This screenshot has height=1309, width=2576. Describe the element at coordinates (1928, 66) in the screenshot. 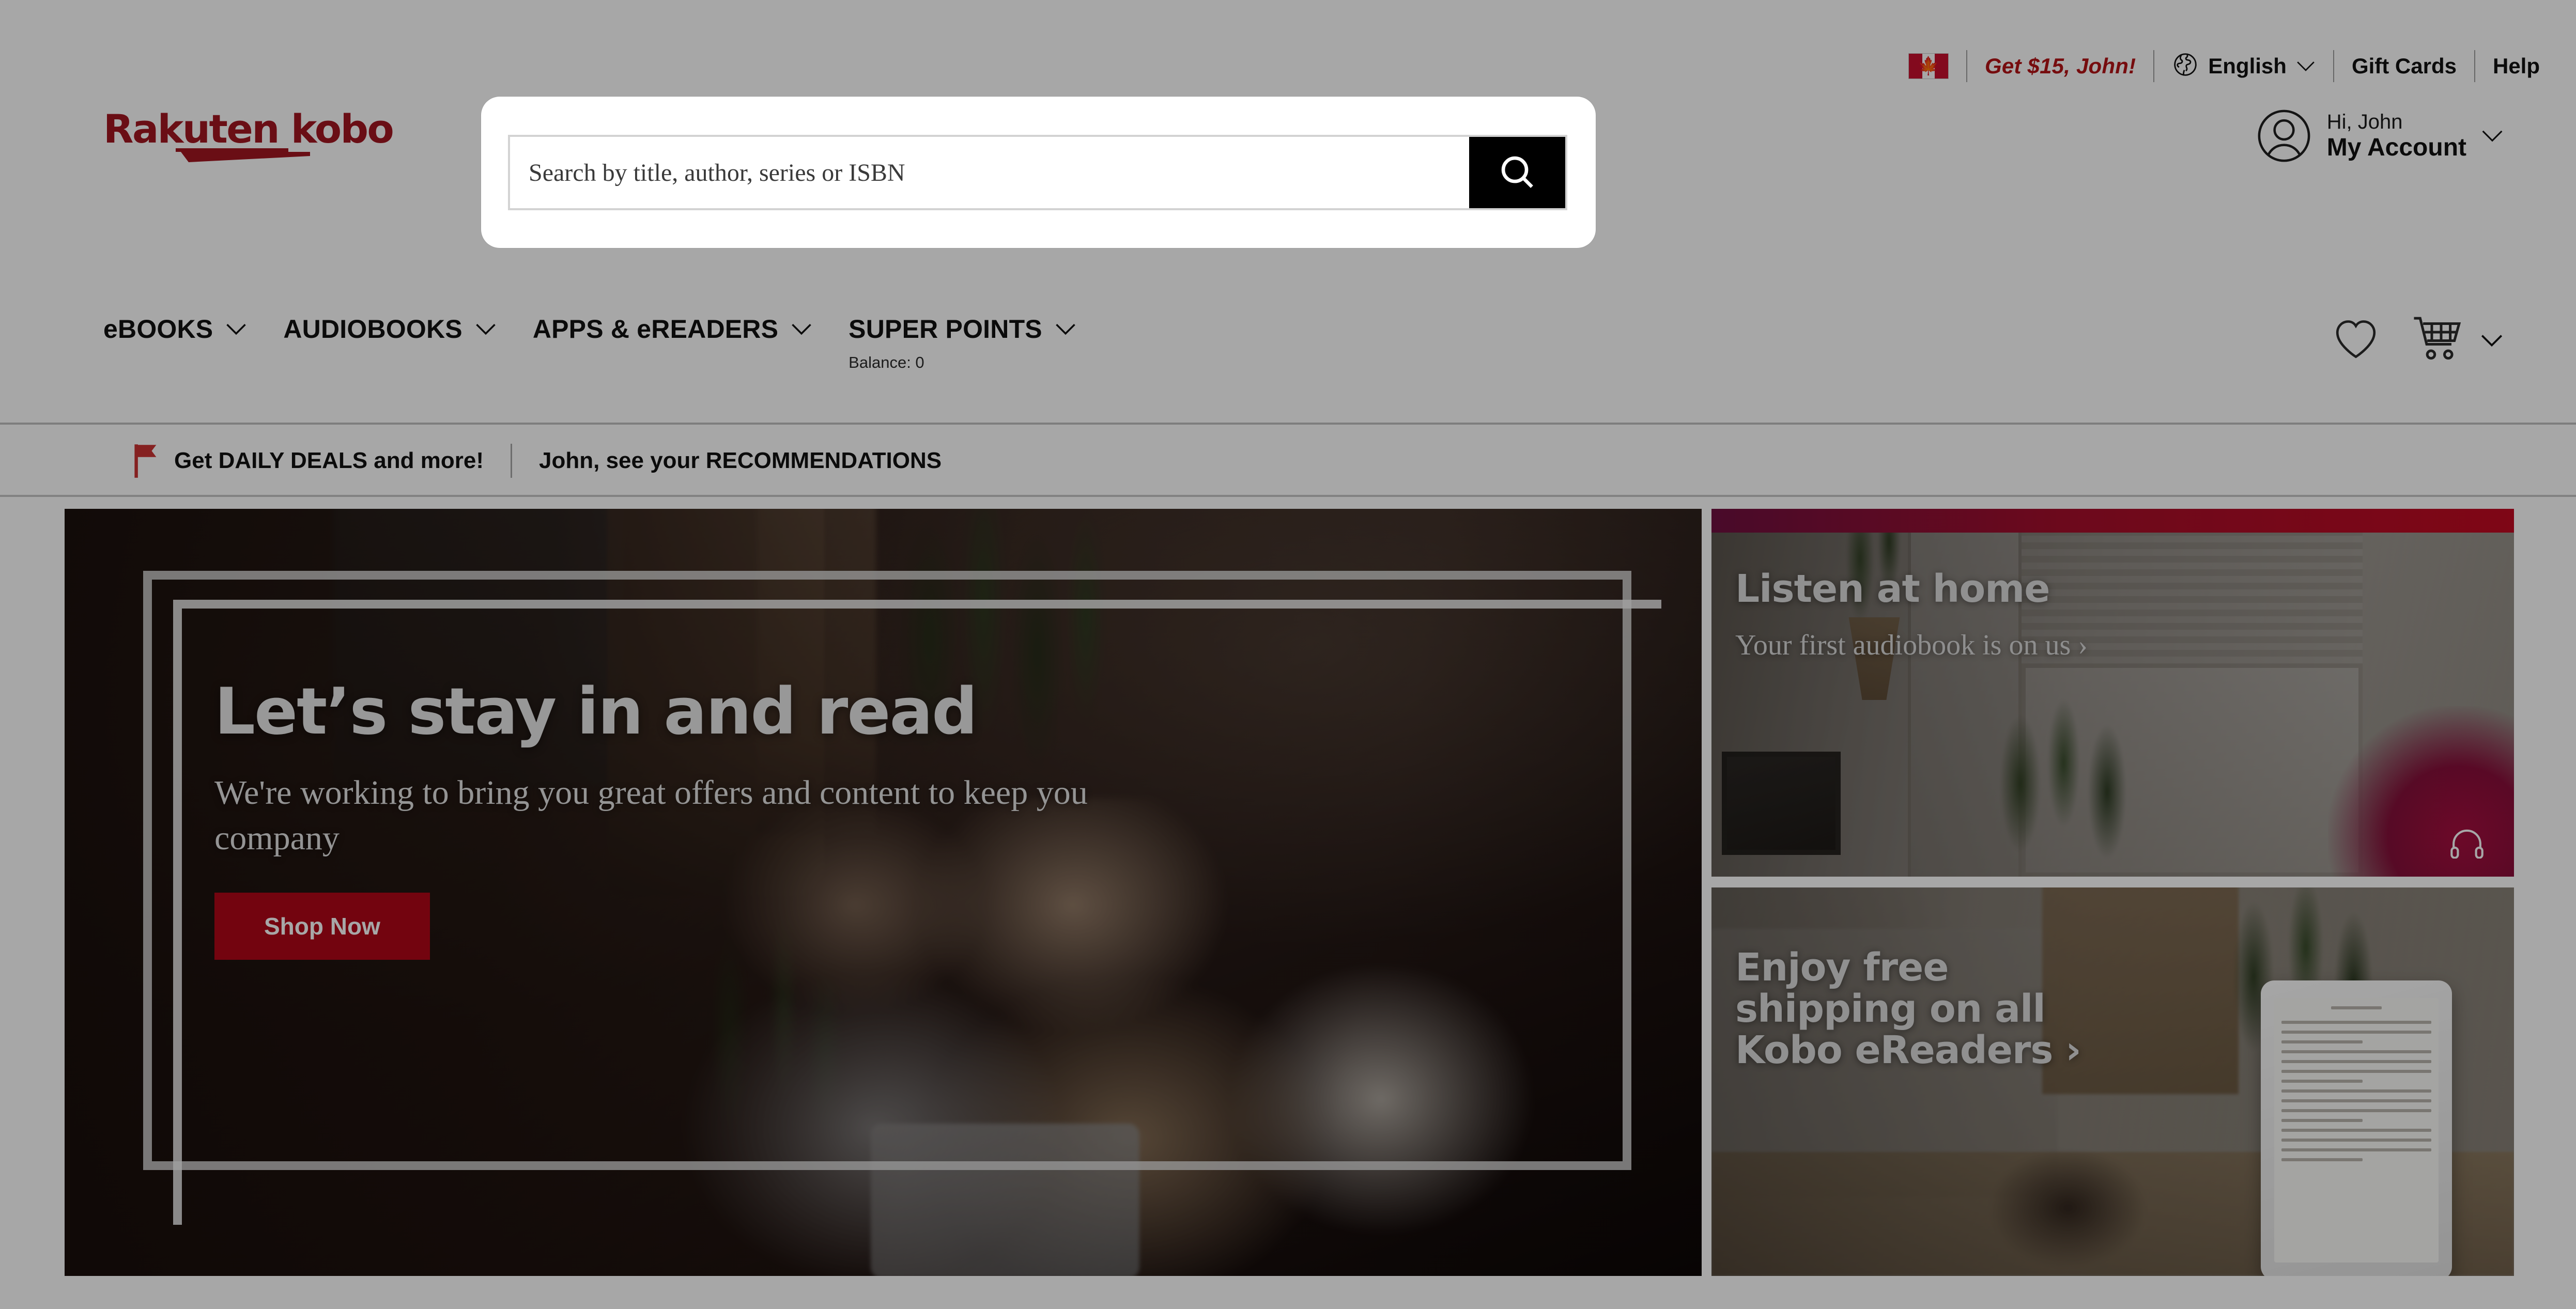

I see `canada-flag-icon: 🍁` at that location.